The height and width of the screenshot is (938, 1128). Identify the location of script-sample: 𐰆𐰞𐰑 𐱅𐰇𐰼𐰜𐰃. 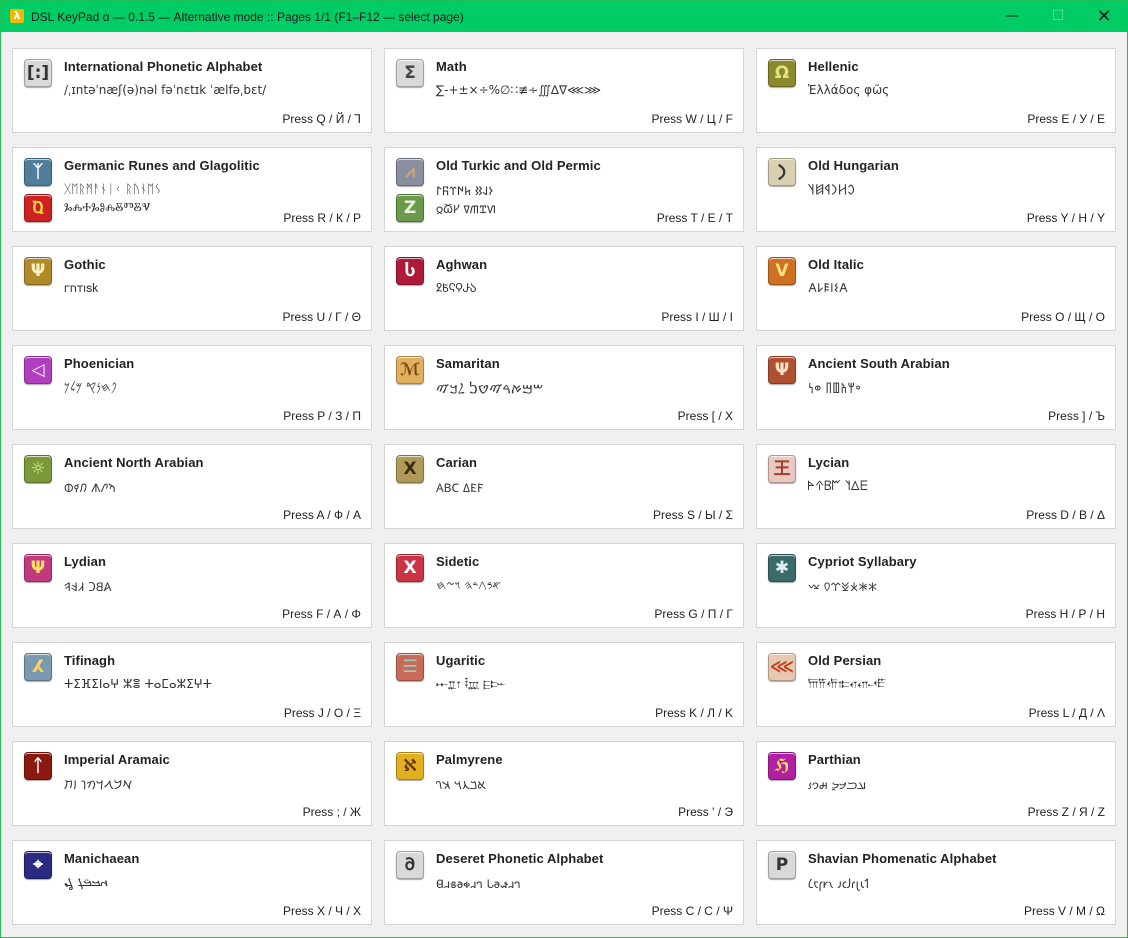
(464, 190).